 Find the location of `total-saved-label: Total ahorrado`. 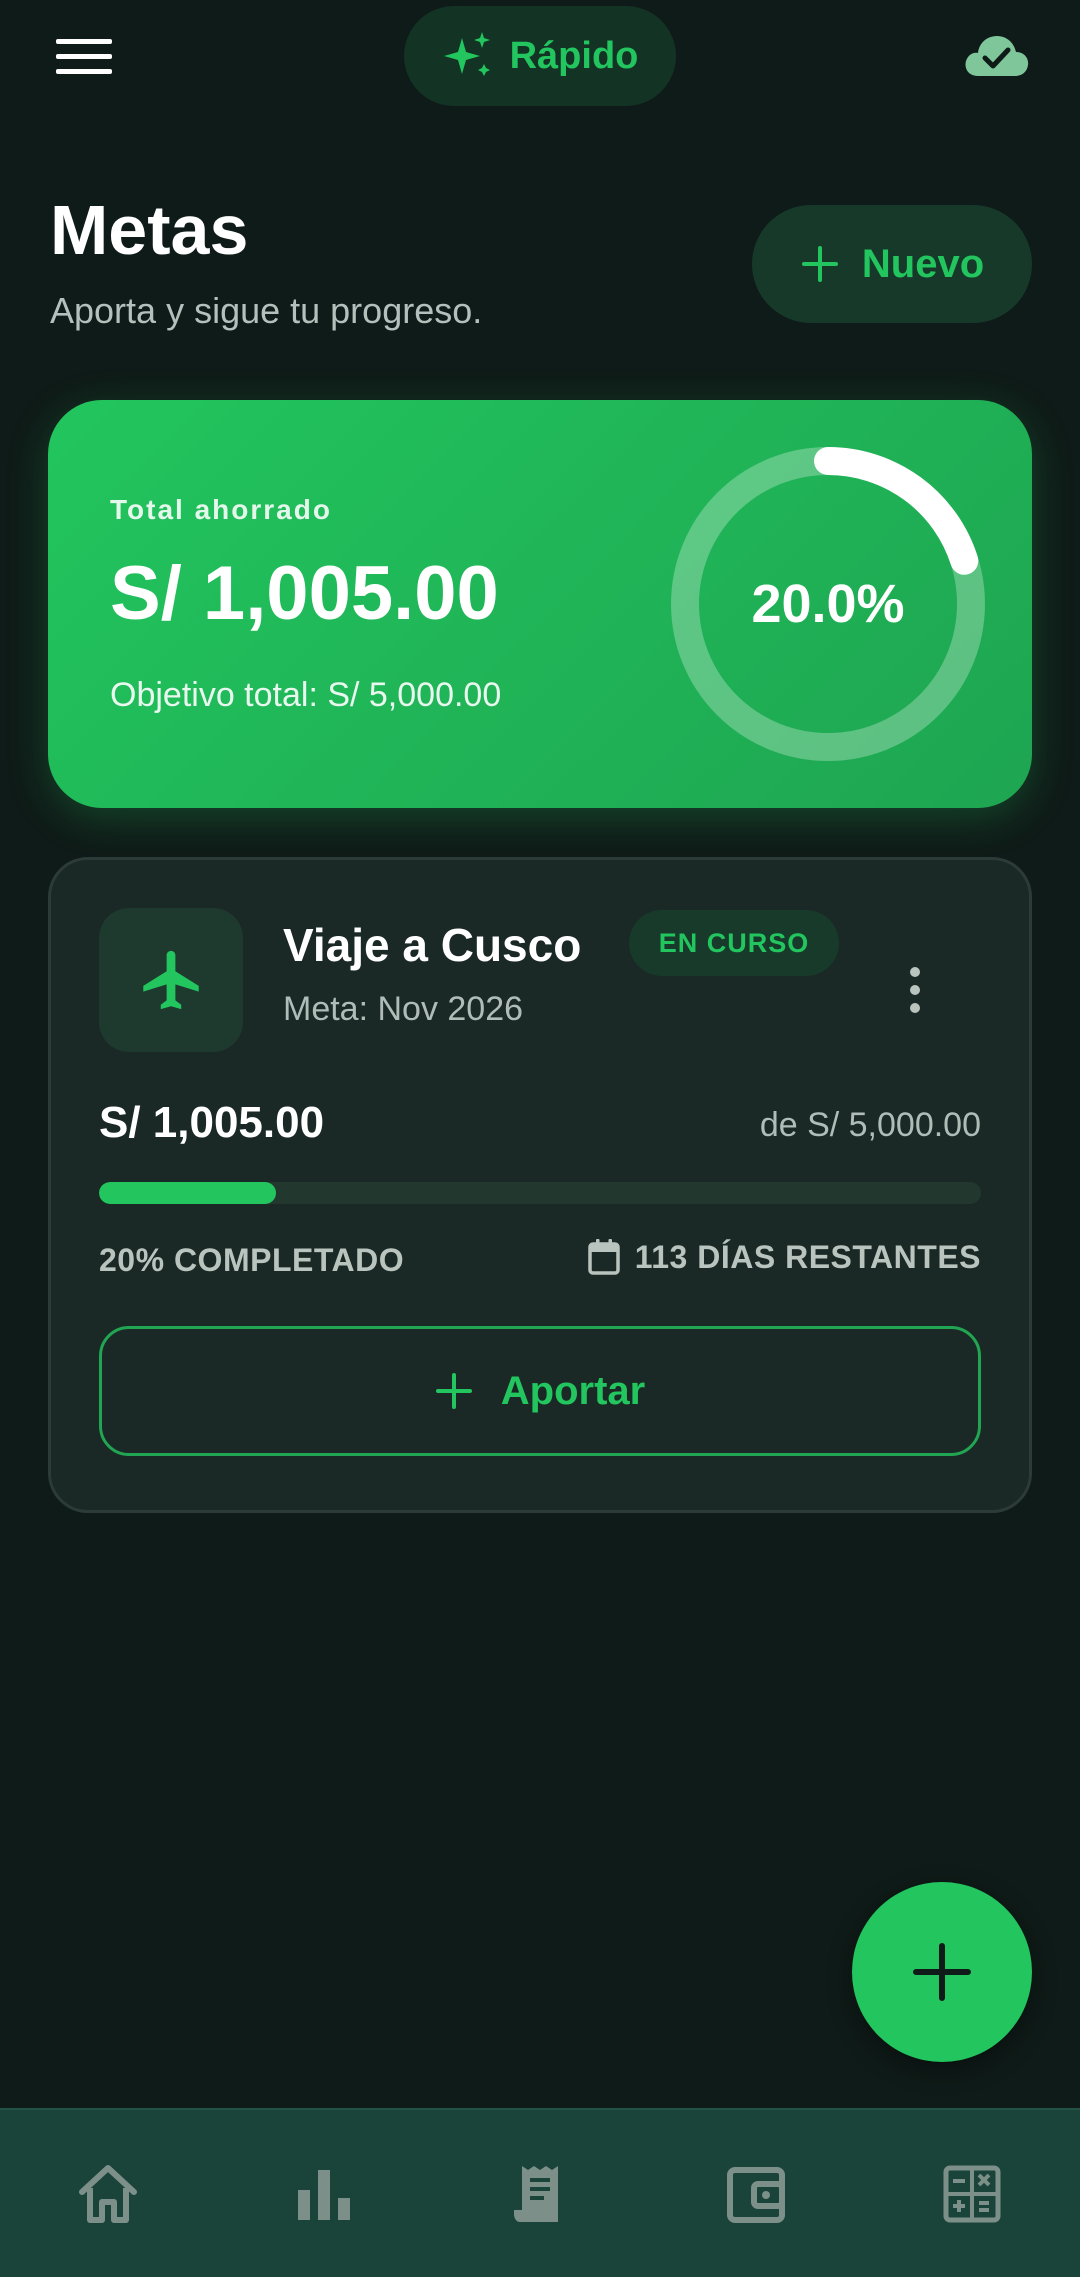

total-saved-label: Total ahorrado is located at coordinates (221, 509).